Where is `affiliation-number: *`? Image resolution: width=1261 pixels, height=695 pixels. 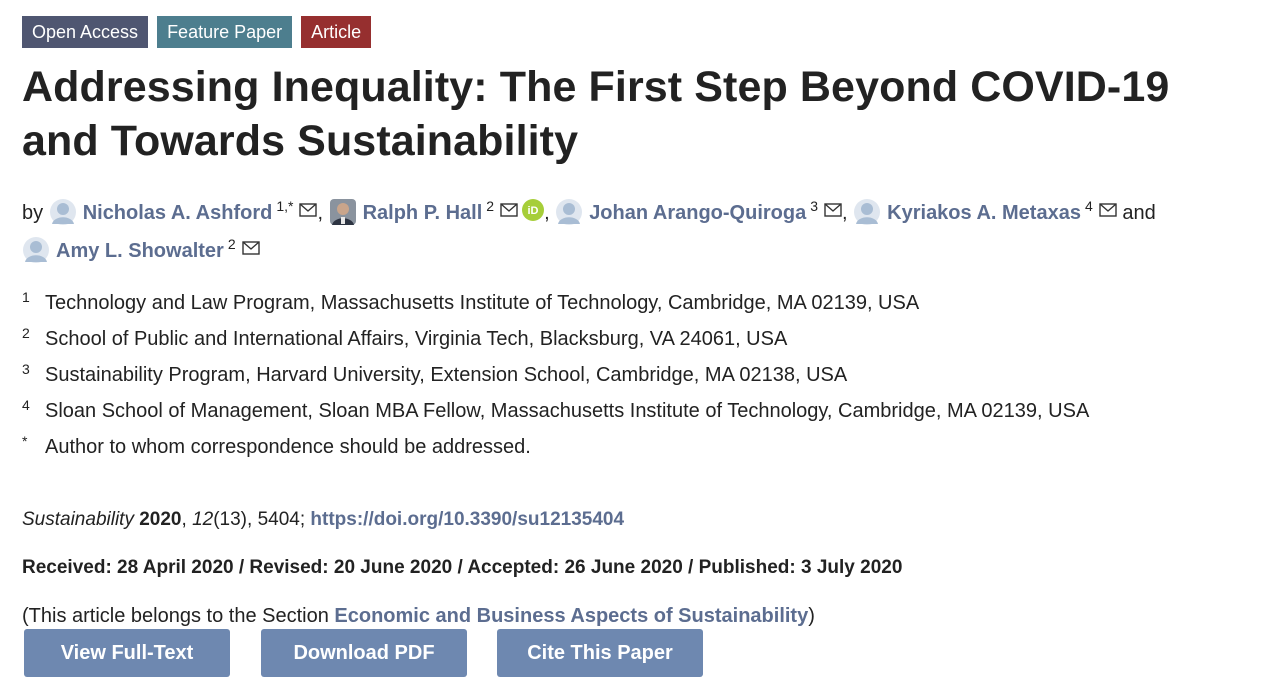
affiliation-number: * is located at coordinates (25, 441).